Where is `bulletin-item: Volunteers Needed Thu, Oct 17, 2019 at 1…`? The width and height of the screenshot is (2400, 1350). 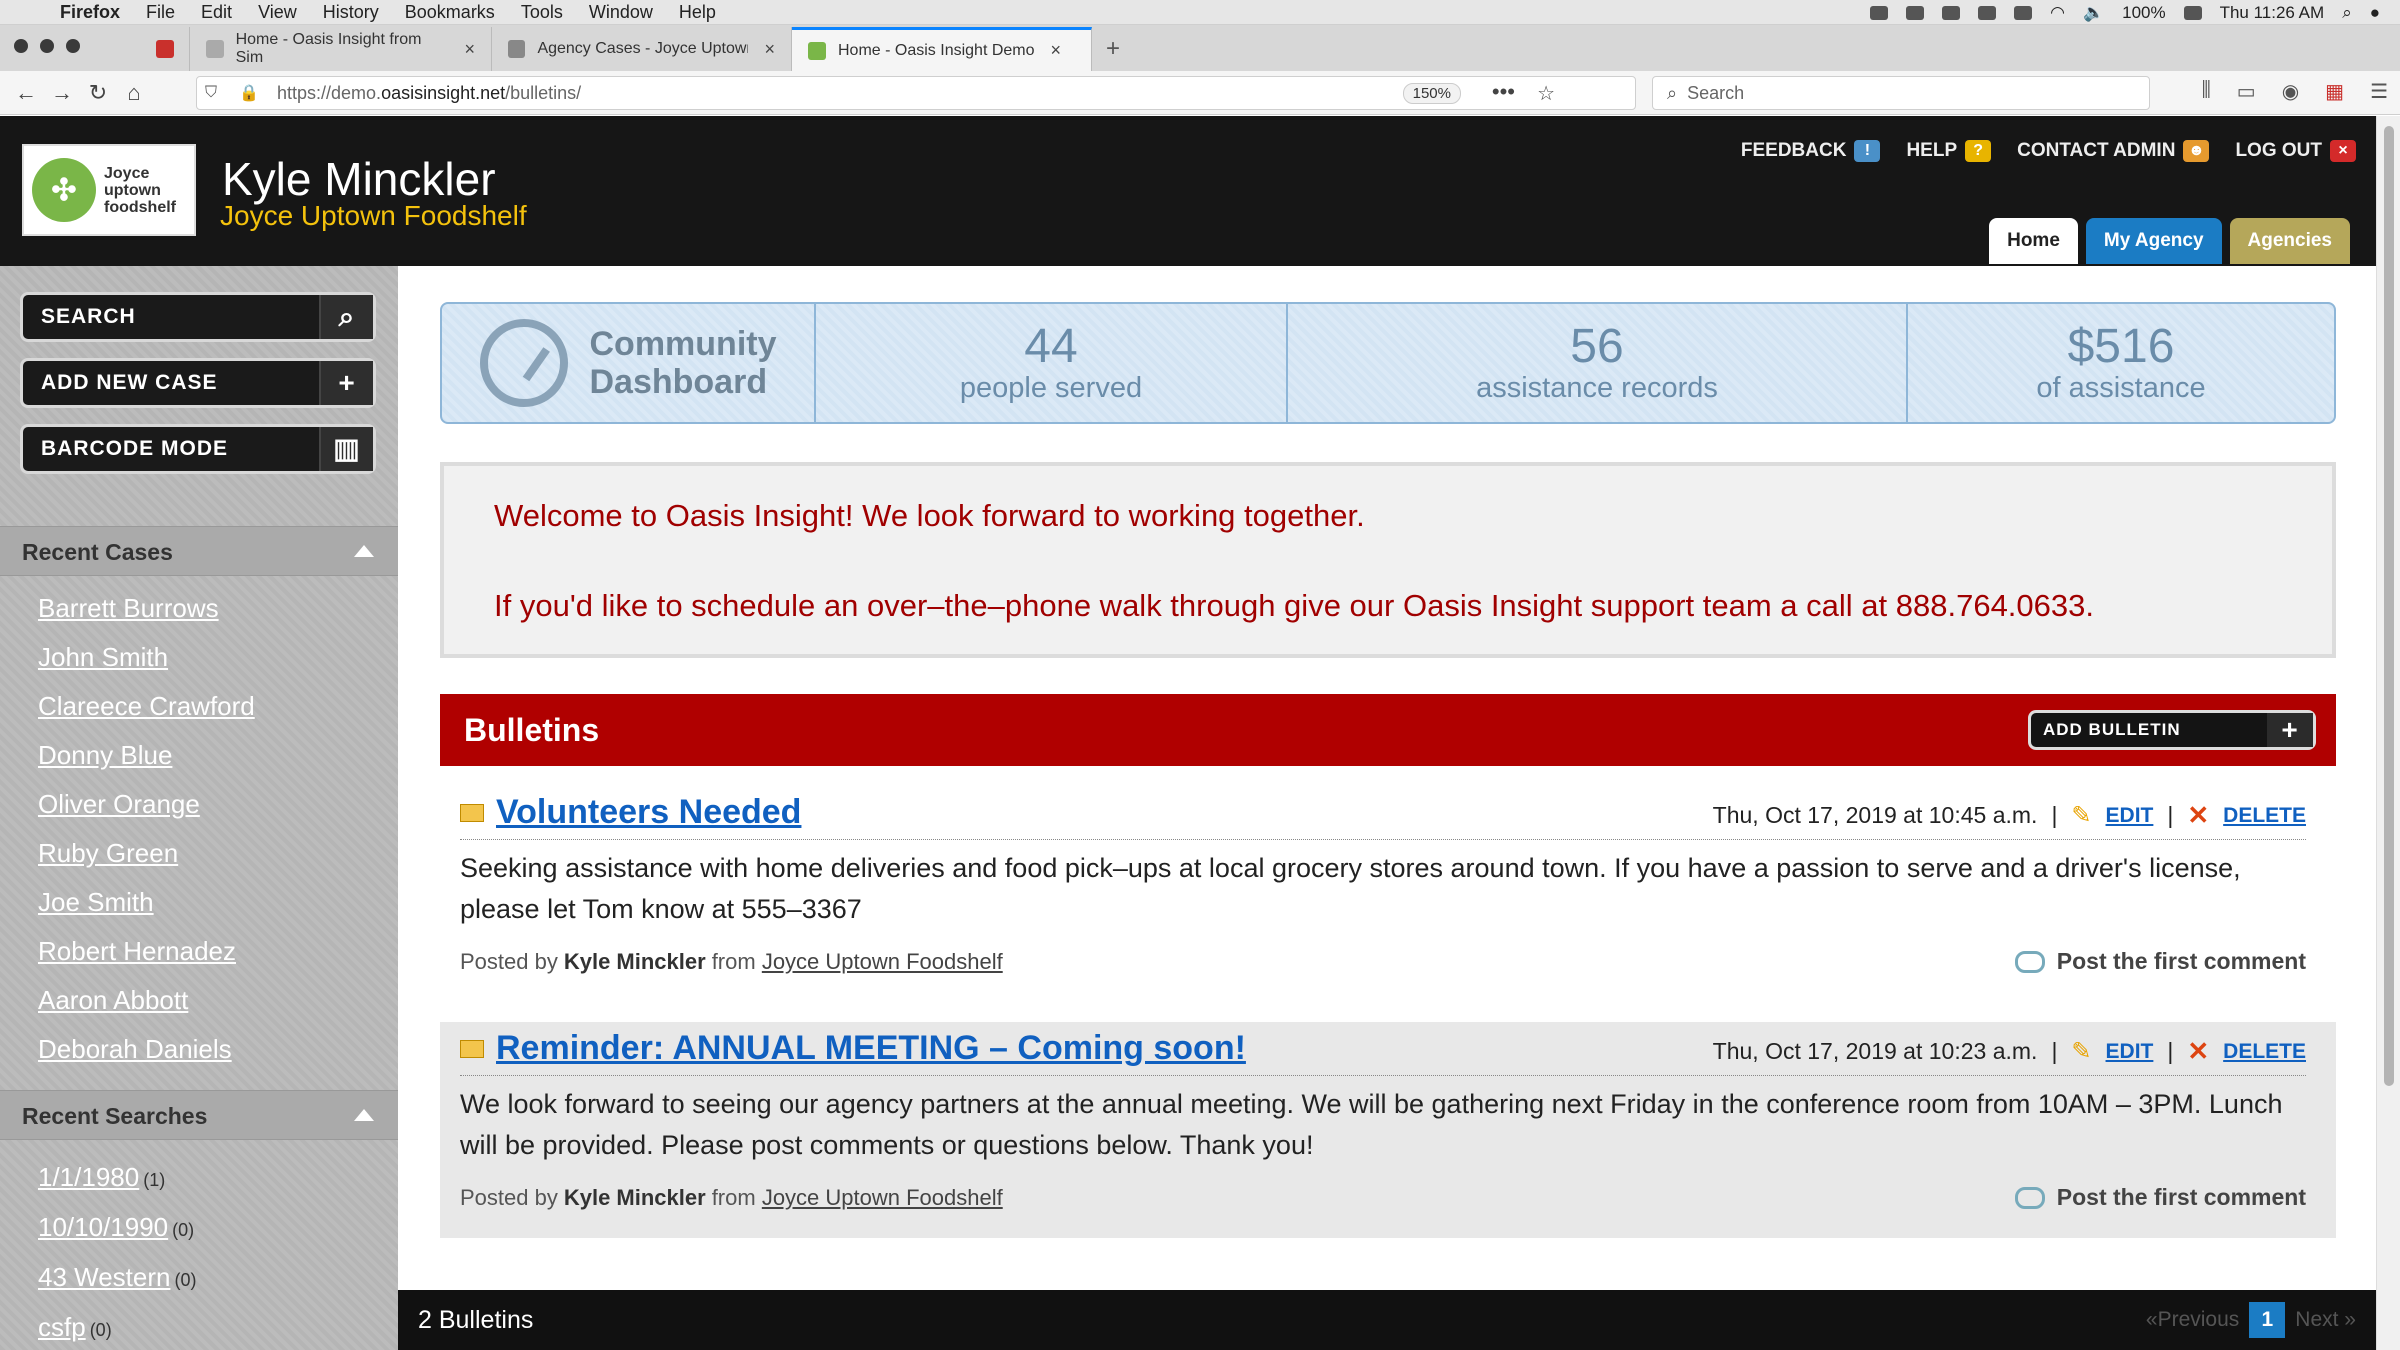
bulletin-item: Volunteers Needed Thu, Oct 17, 2019 at 1… is located at coordinates (1388, 901).